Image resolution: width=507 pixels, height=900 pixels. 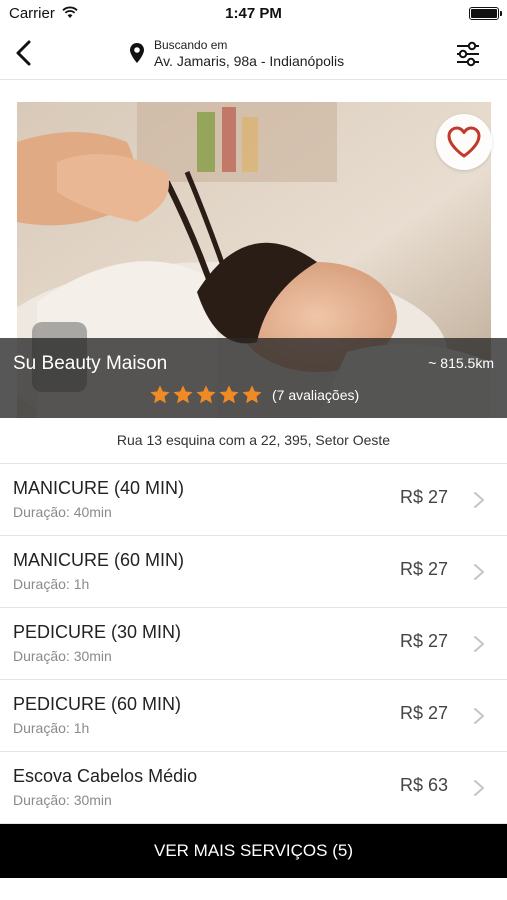 What do you see at coordinates (316, 395) in the screenshot?
I see `review-count: (7 avaliações)` at bounding box center [316, 395].